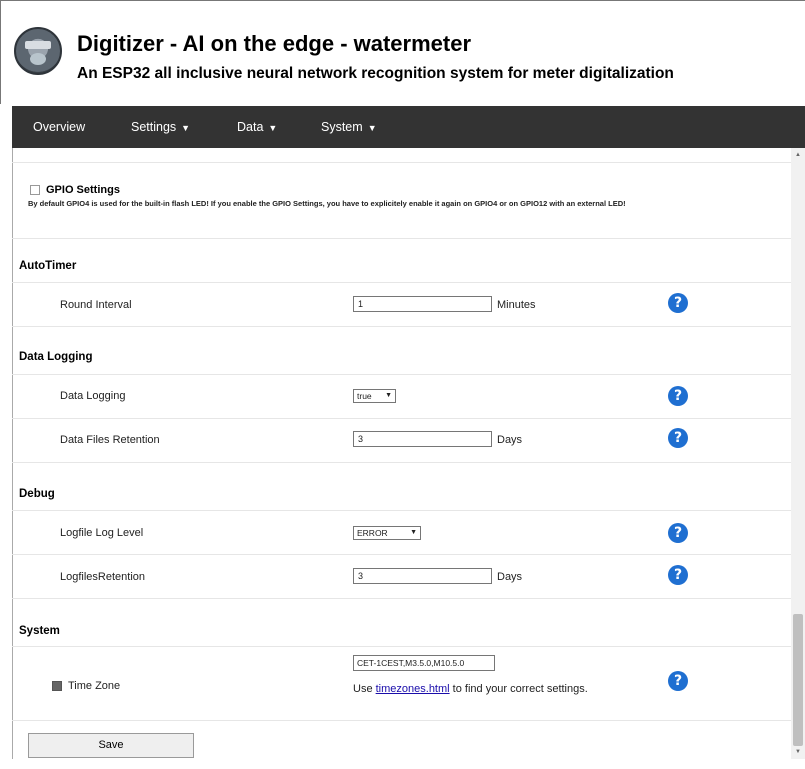 The width and height of the screenshot is (805, 769). Describe the element at coordinates (160, 127) in the screenshot. I see `nav-settings: Settings ▼` at that location.